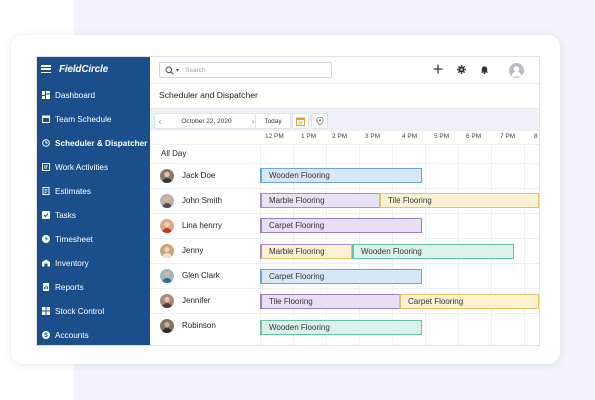  I want to click on sidebar-item-accounts: $ Accounts, so click(93, 334).